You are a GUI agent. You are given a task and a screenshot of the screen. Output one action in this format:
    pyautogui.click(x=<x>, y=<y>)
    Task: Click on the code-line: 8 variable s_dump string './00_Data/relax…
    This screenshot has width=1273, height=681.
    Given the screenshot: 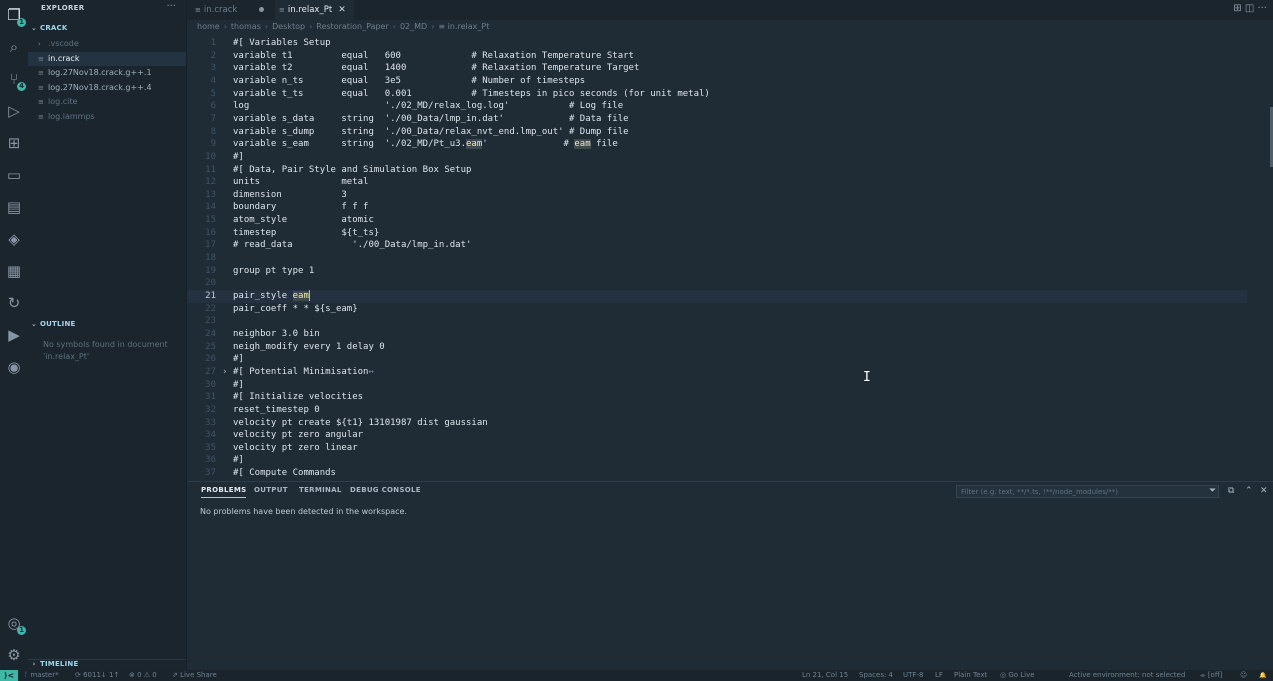 What is the action you would take?
    pyautogui.click(x=717, y=132)
    